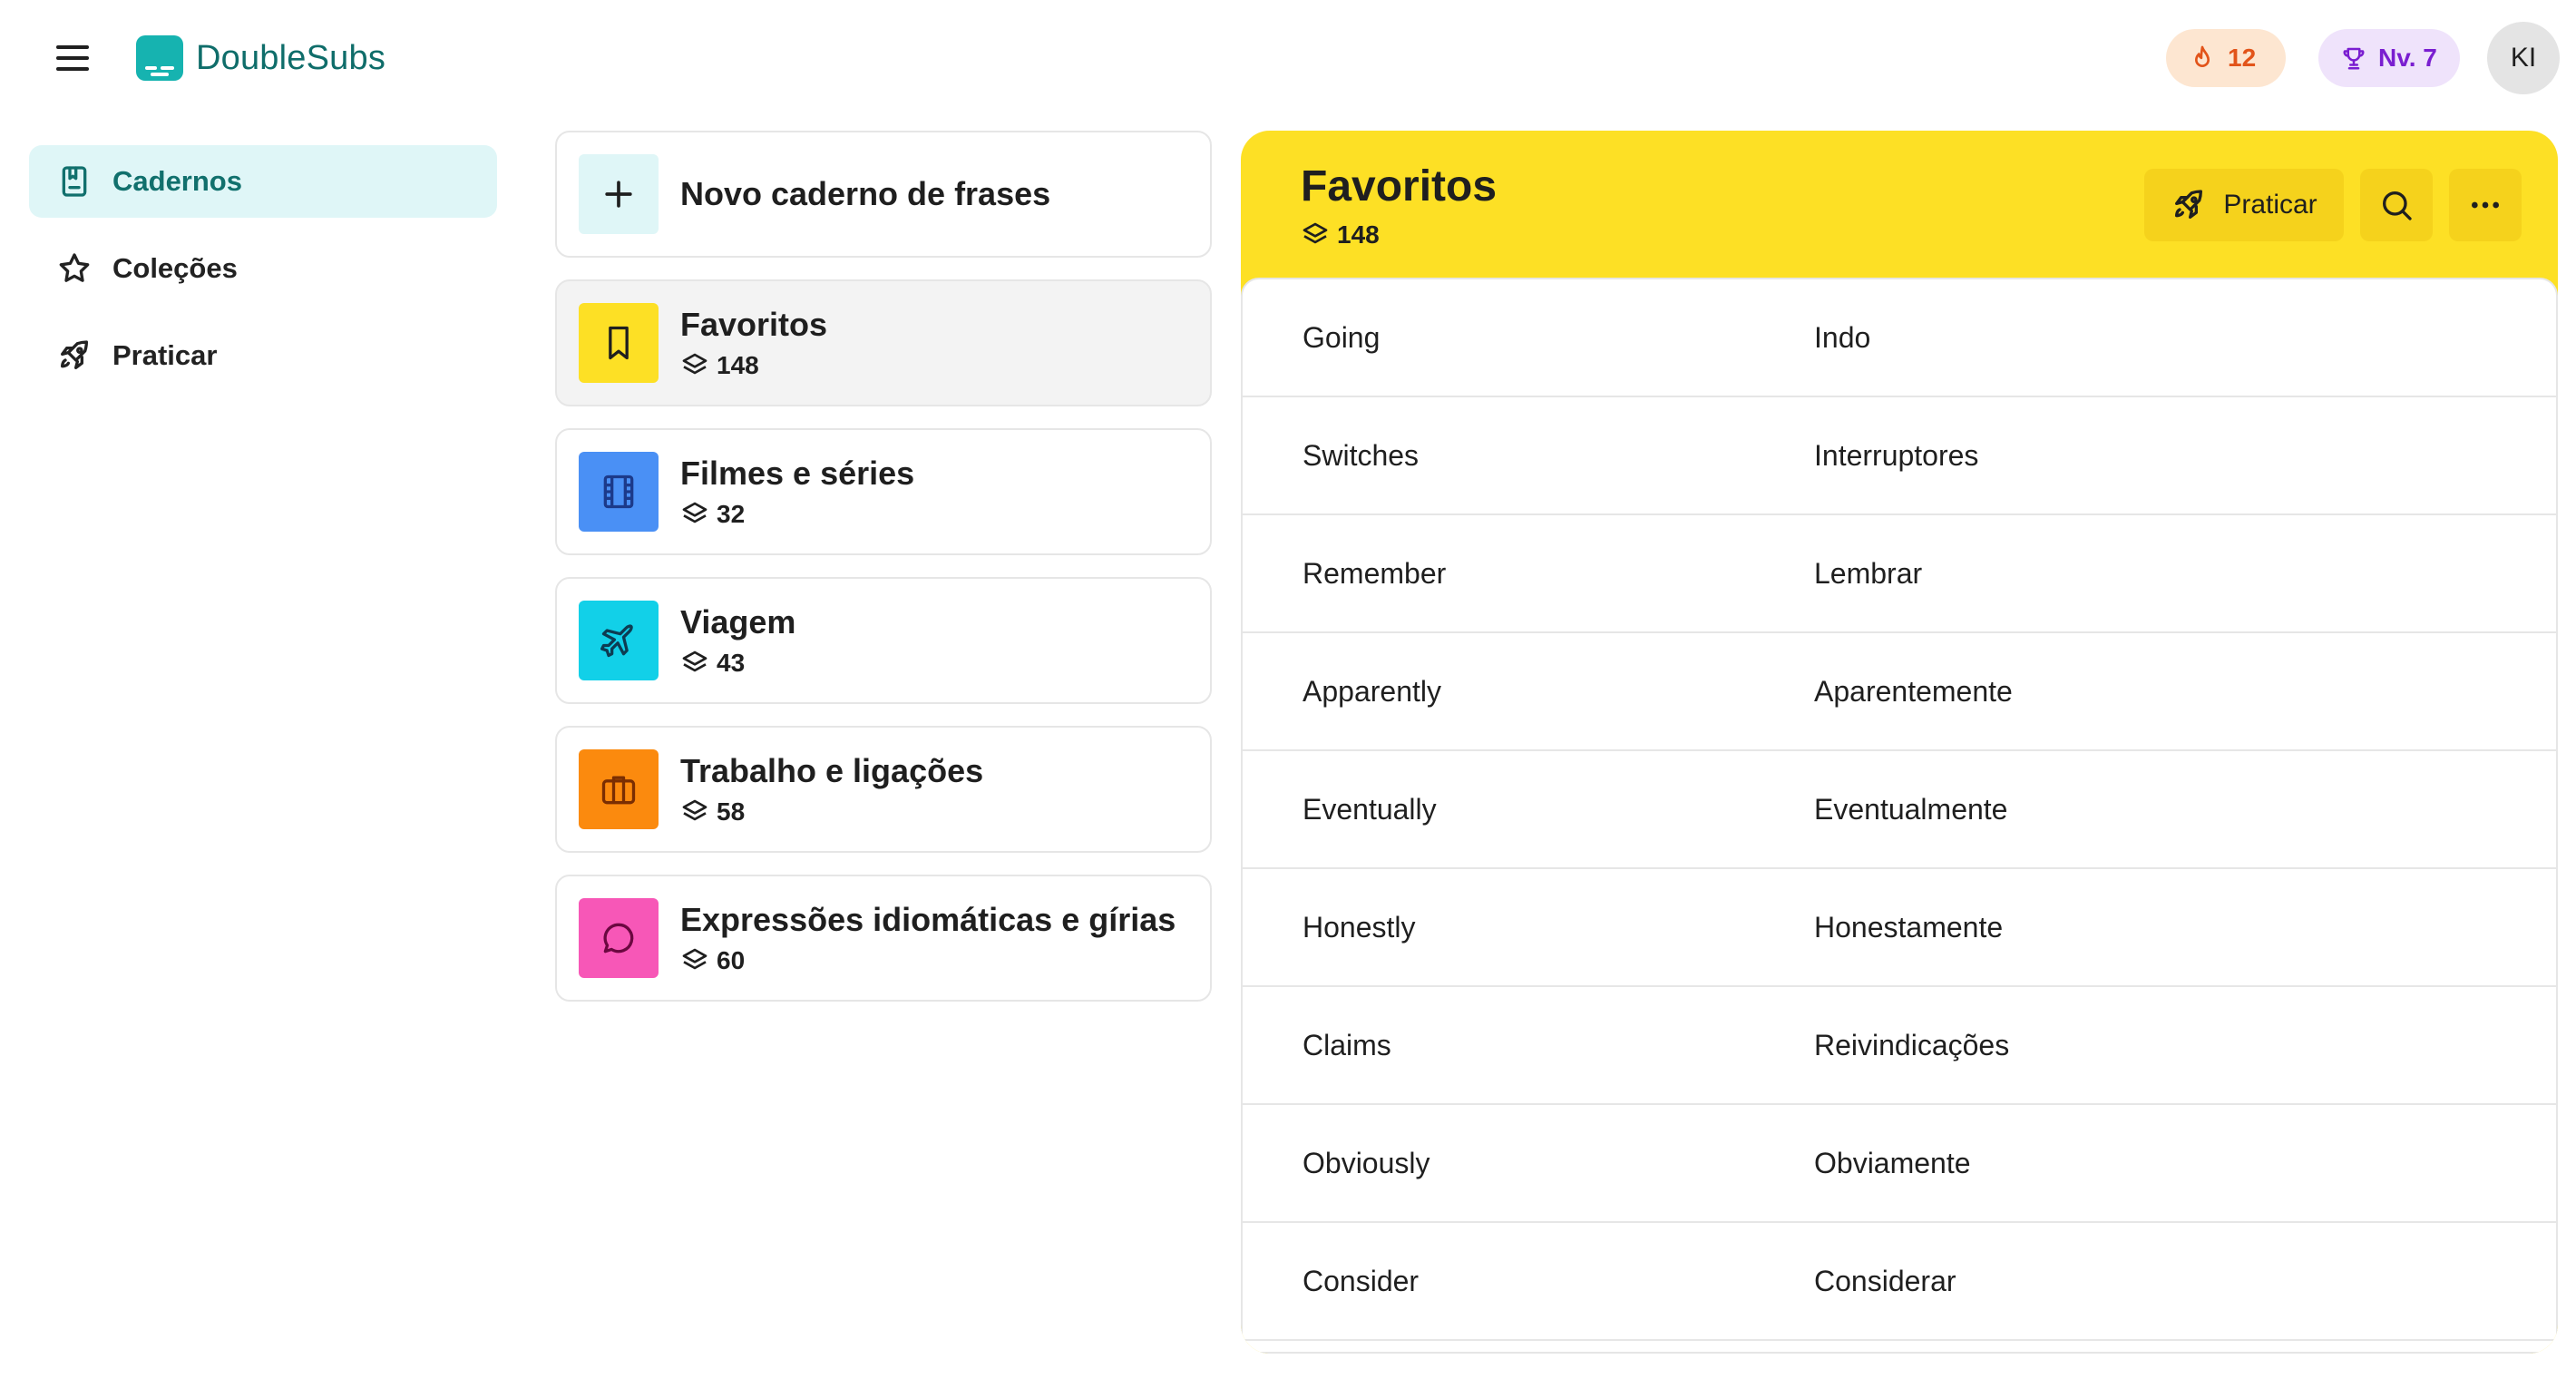  I want to click on phrase-translation: Aparentemente, so click(1913, 691).